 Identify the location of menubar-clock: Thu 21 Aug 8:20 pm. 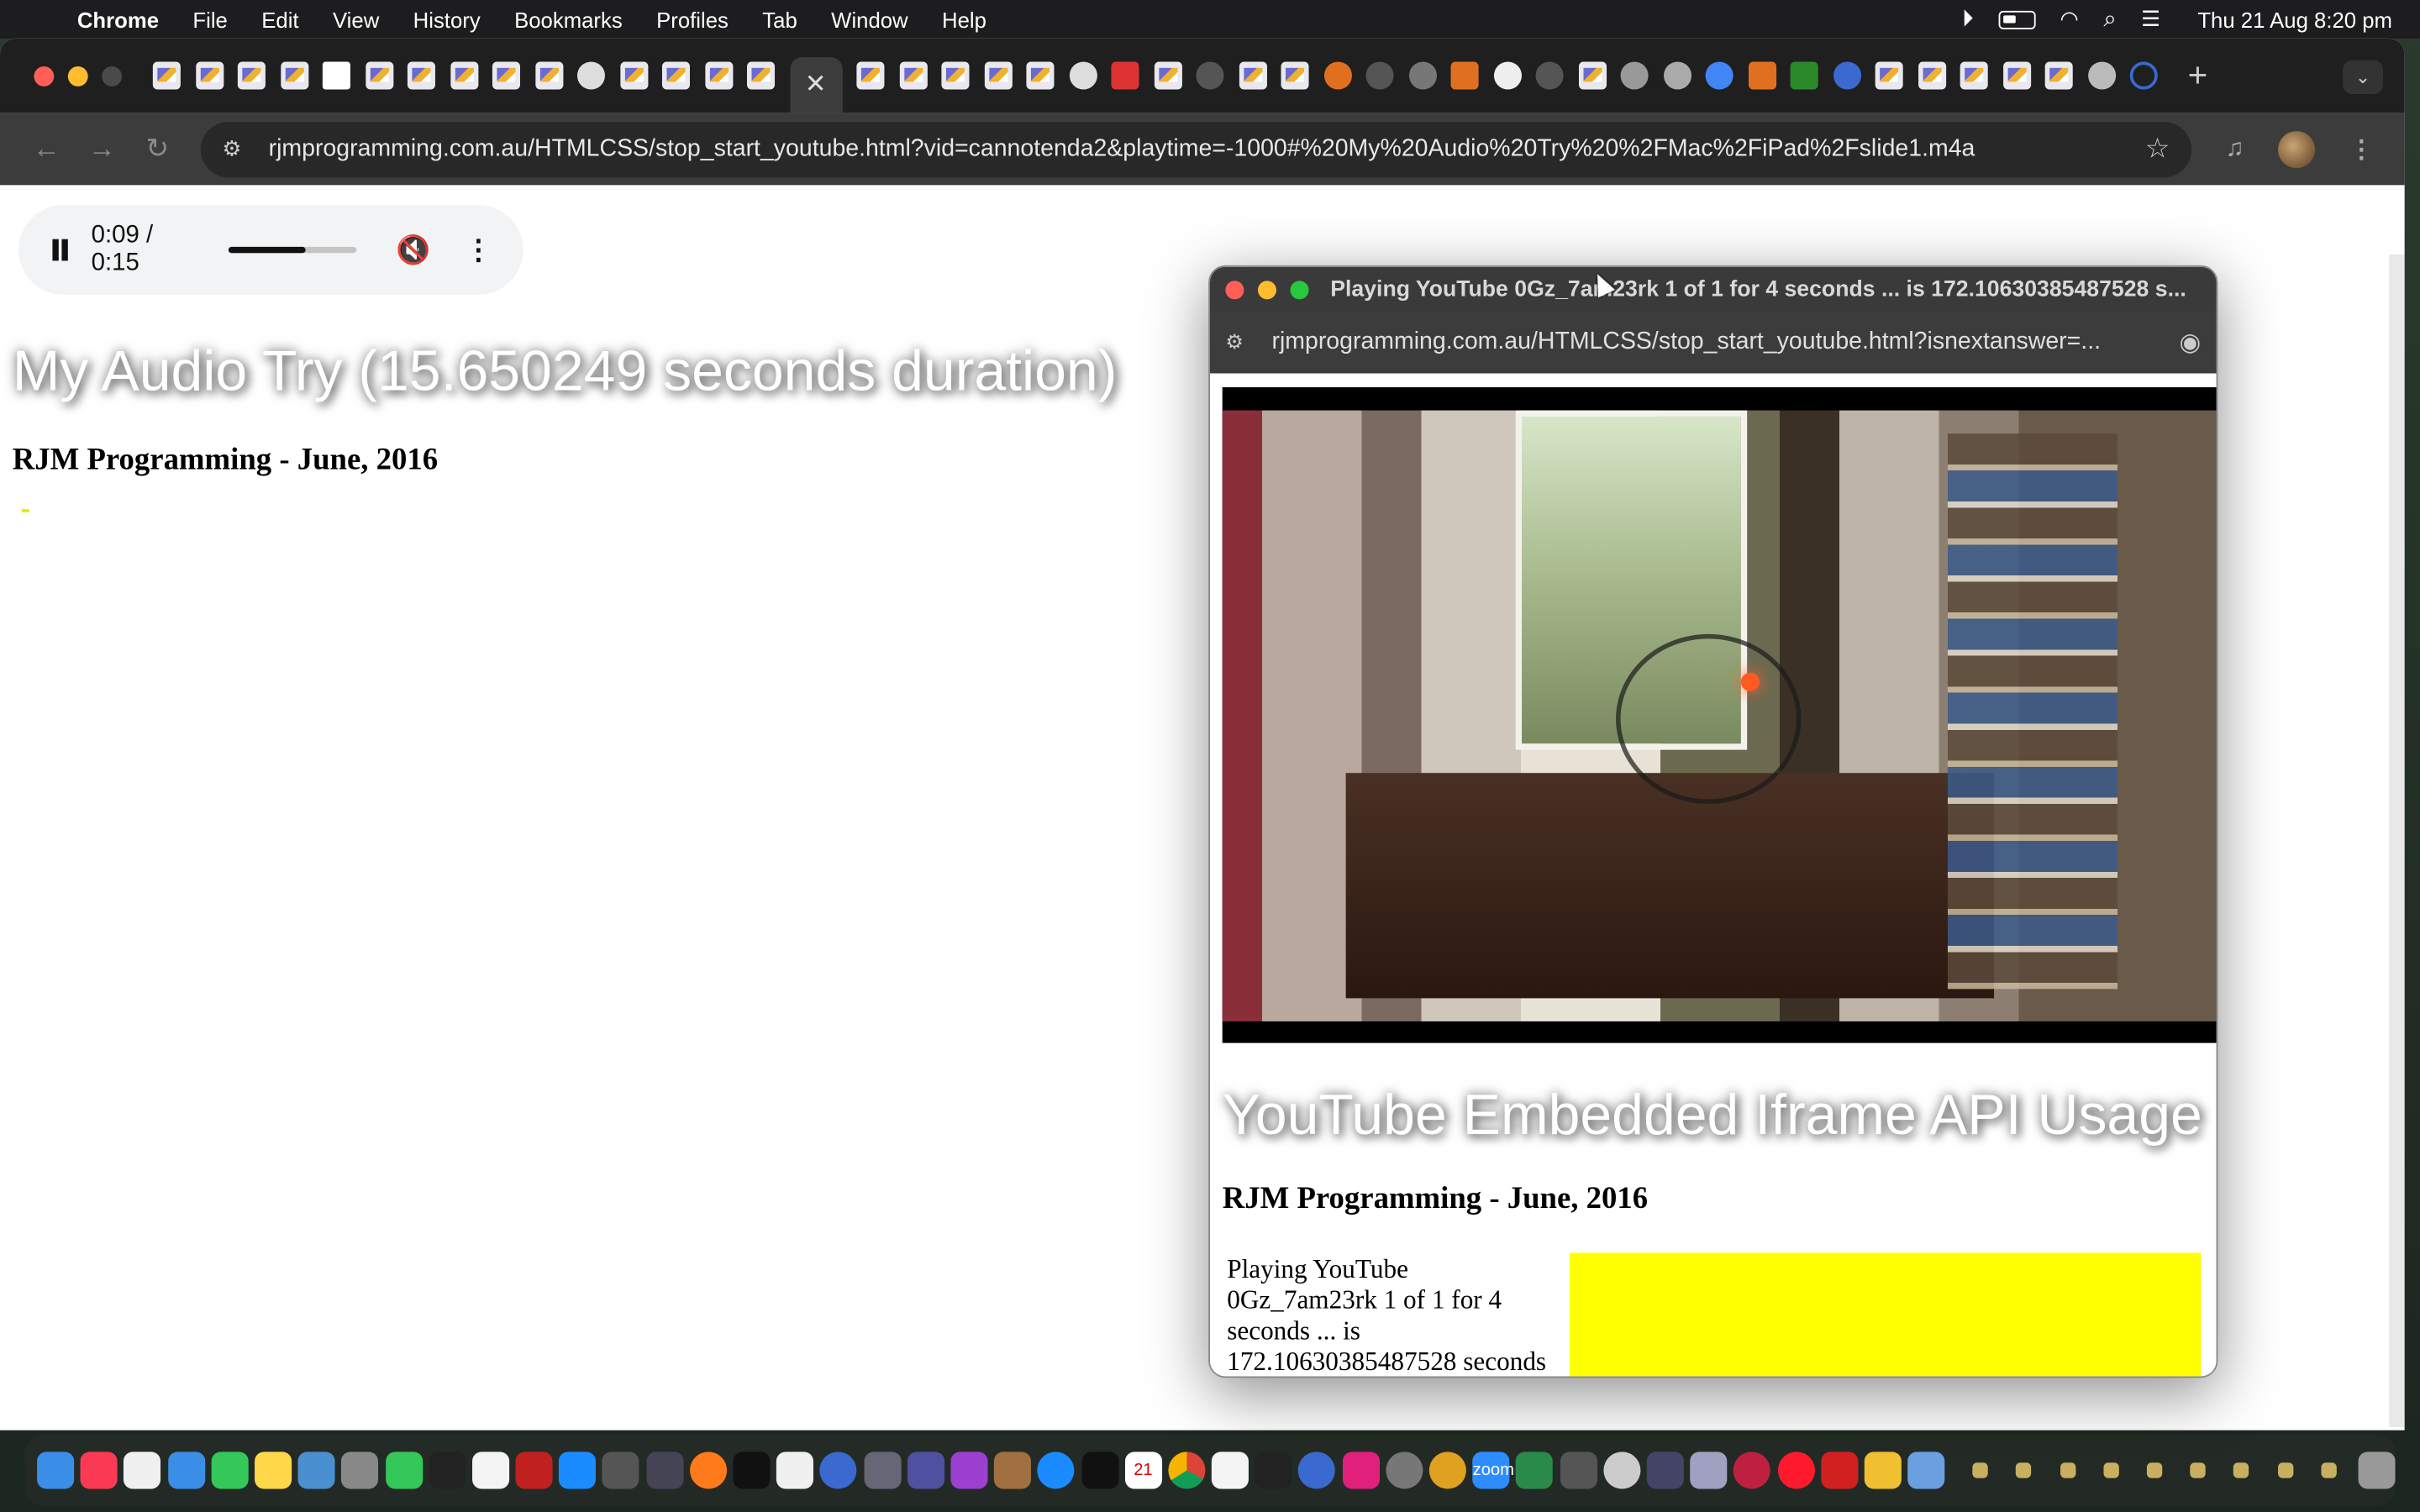
(2294, 19).